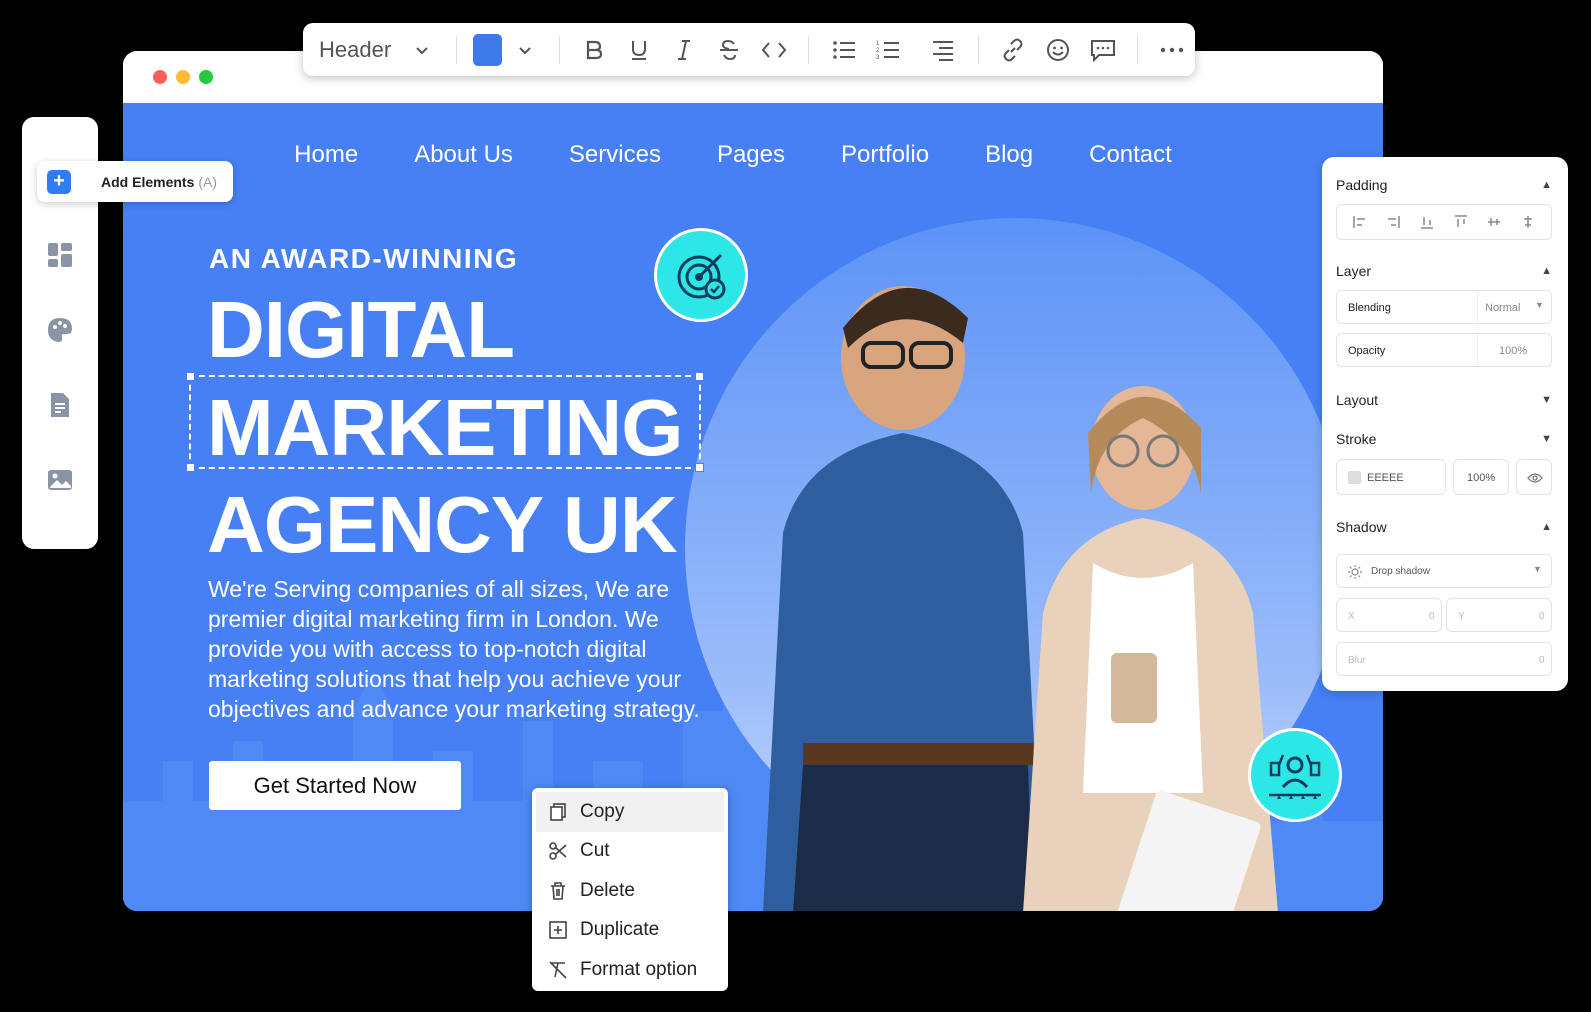 The width and height of the screenshot is (1591, 1012). I want to click on shadow-x-label: X, so click(1351, 616).